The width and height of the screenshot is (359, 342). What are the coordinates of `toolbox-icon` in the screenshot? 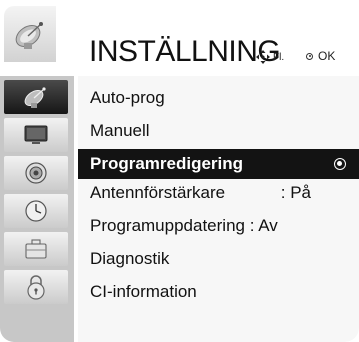 It's located at (36, 249).